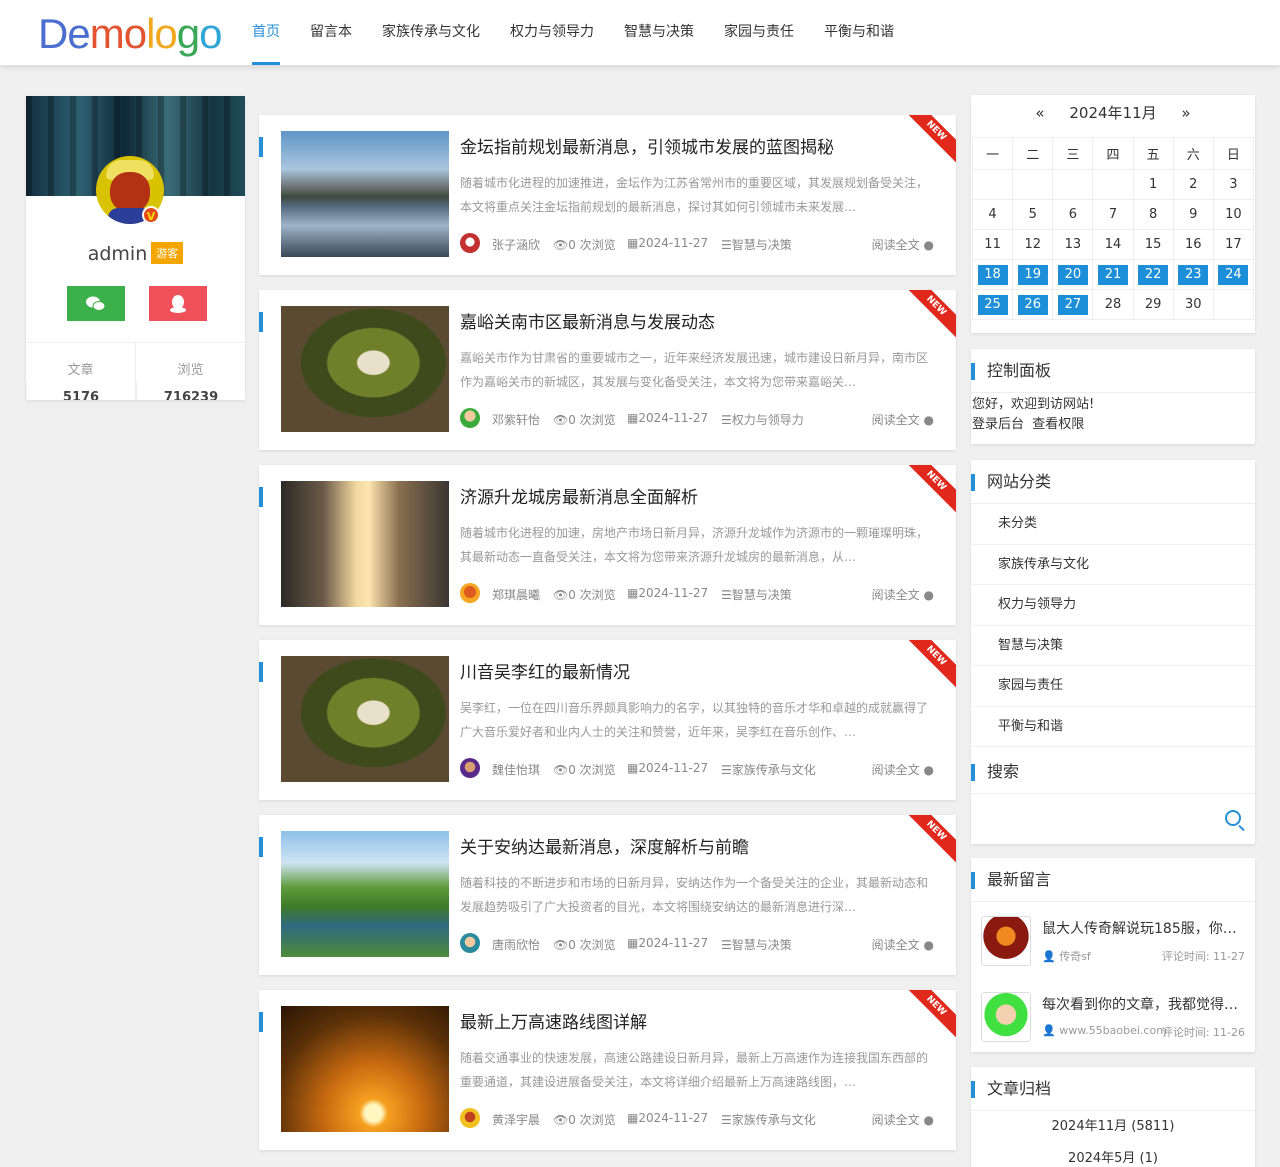 The height and width of the screenshot is (1167, 1280). What do you see at coordinates (759, 32) in the screenshot?
I see `nav-home-duty: 家园与责任` at bounding box center [759, 32].